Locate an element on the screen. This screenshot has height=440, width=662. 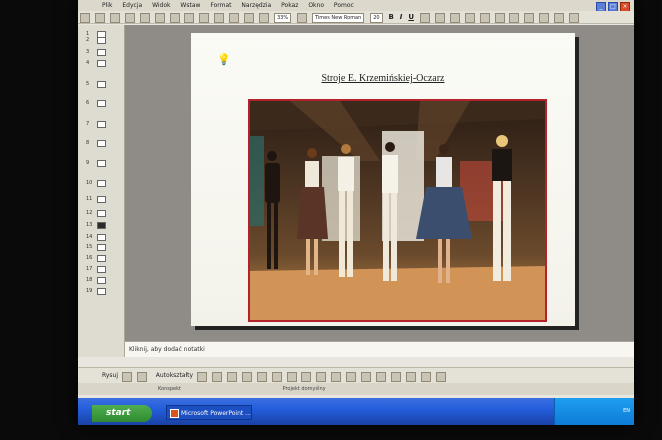
paste-icon is located at coordinates (204, 18).